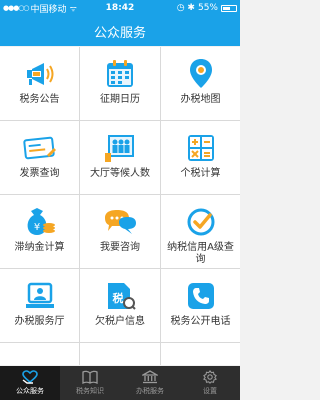 This screenshot has width=320, height=400. I want to click on grid-item-consult: 我要咨询, so click(120, 231).